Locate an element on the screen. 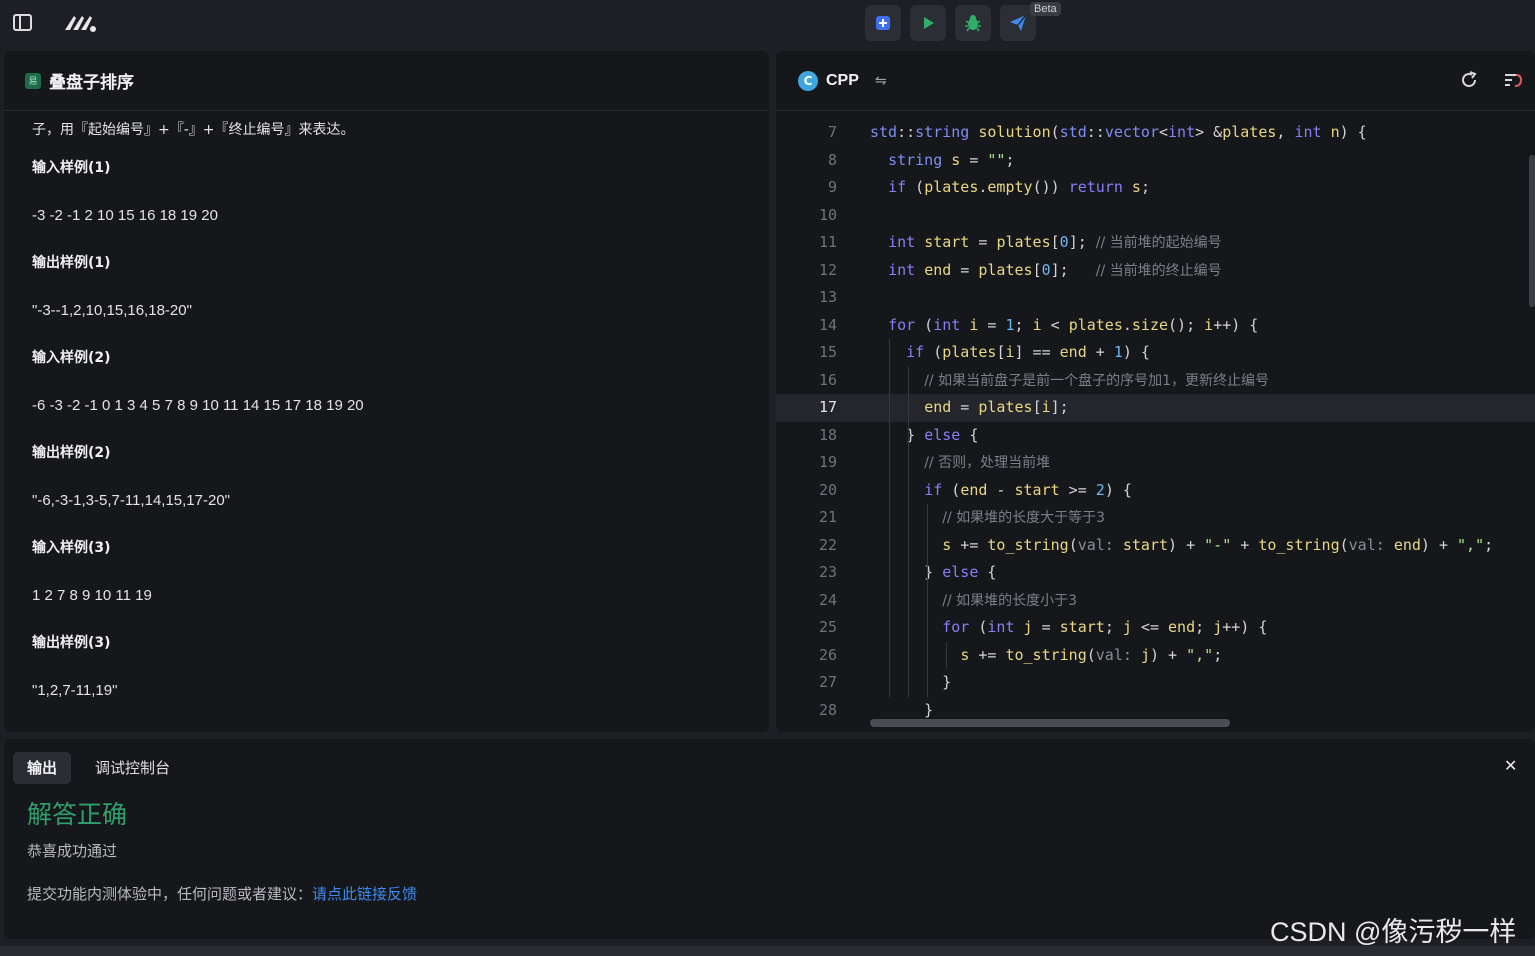 The image size is (1535, 956). sample-title: 输出样例(2) is located at coordinates (71, 453).